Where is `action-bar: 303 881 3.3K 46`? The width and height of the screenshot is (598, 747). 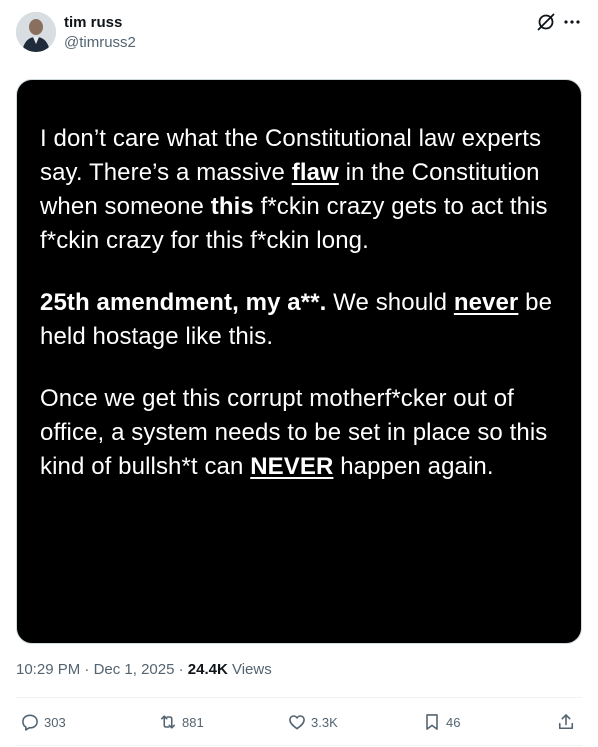 action-bar: 303 881 3.3K 46 is located at coordinates (299, 722).